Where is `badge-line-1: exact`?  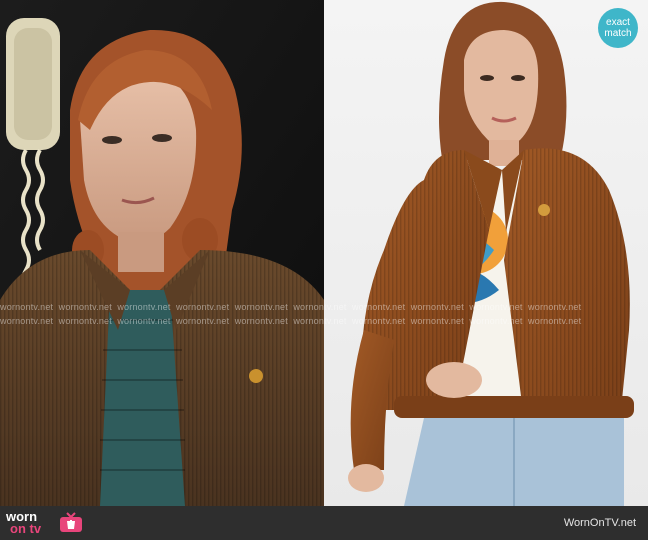 badge-line-1: exact is located at coordinates (618, 22).